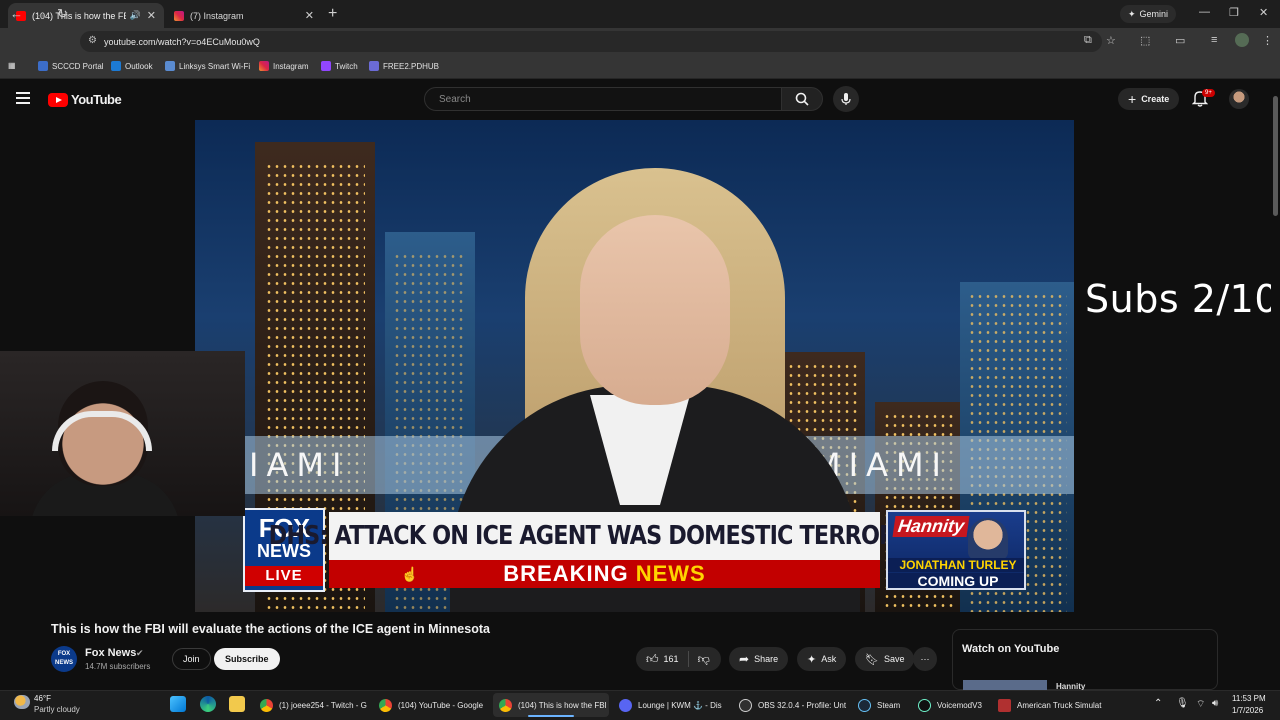  I want to click on save-label: Save, so click(894, 659).